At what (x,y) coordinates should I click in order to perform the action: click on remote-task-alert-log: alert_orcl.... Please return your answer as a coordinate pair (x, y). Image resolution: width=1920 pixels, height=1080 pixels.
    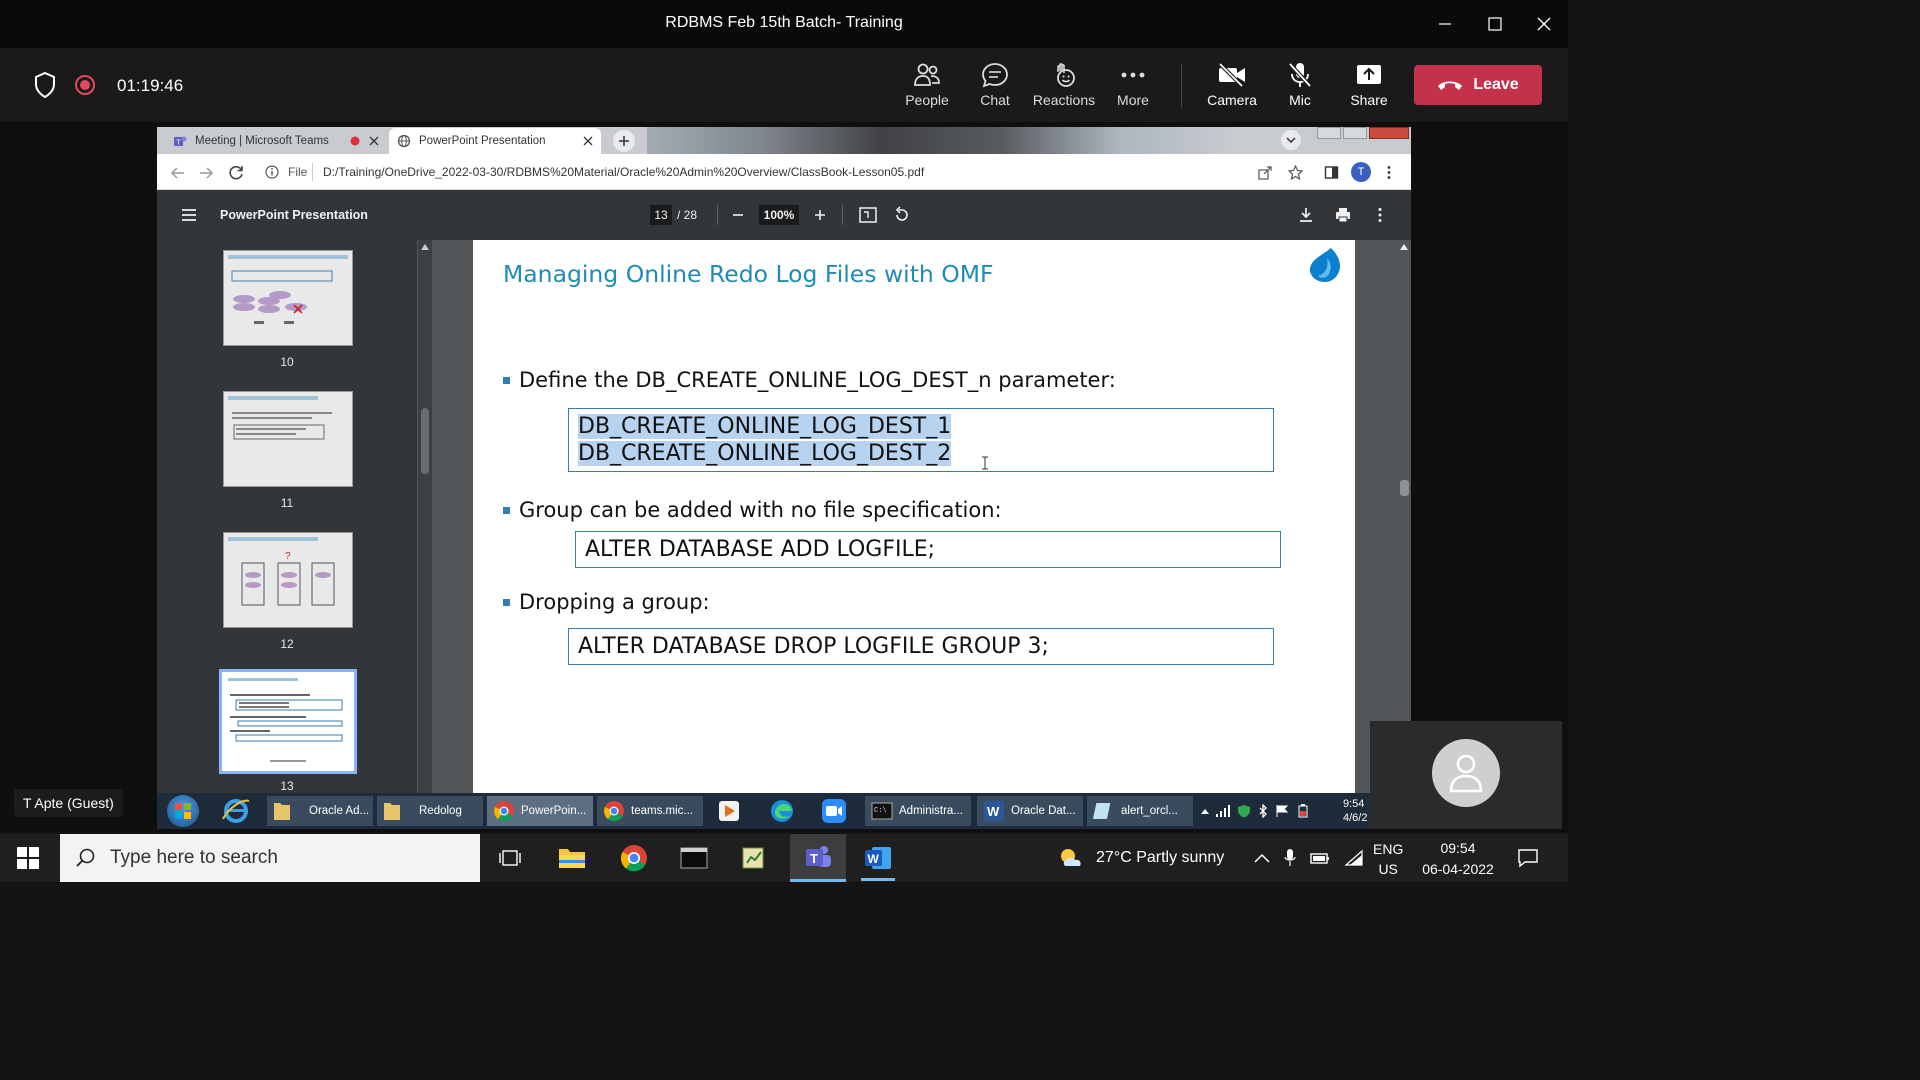
    Looking at the image, I should click on (1140, 811).